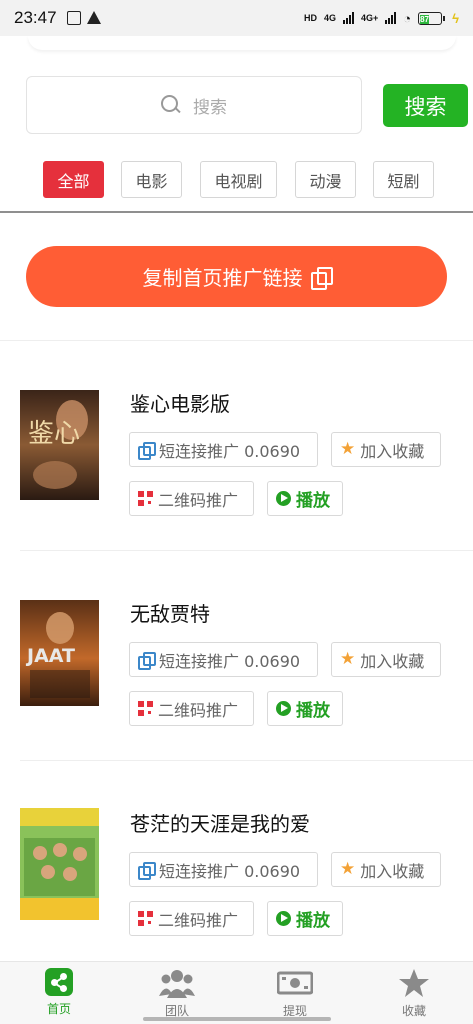 The width and height of the screenshot is (473, 1024). I want to click on poster-title-text: JAAT, so click(50, 656).